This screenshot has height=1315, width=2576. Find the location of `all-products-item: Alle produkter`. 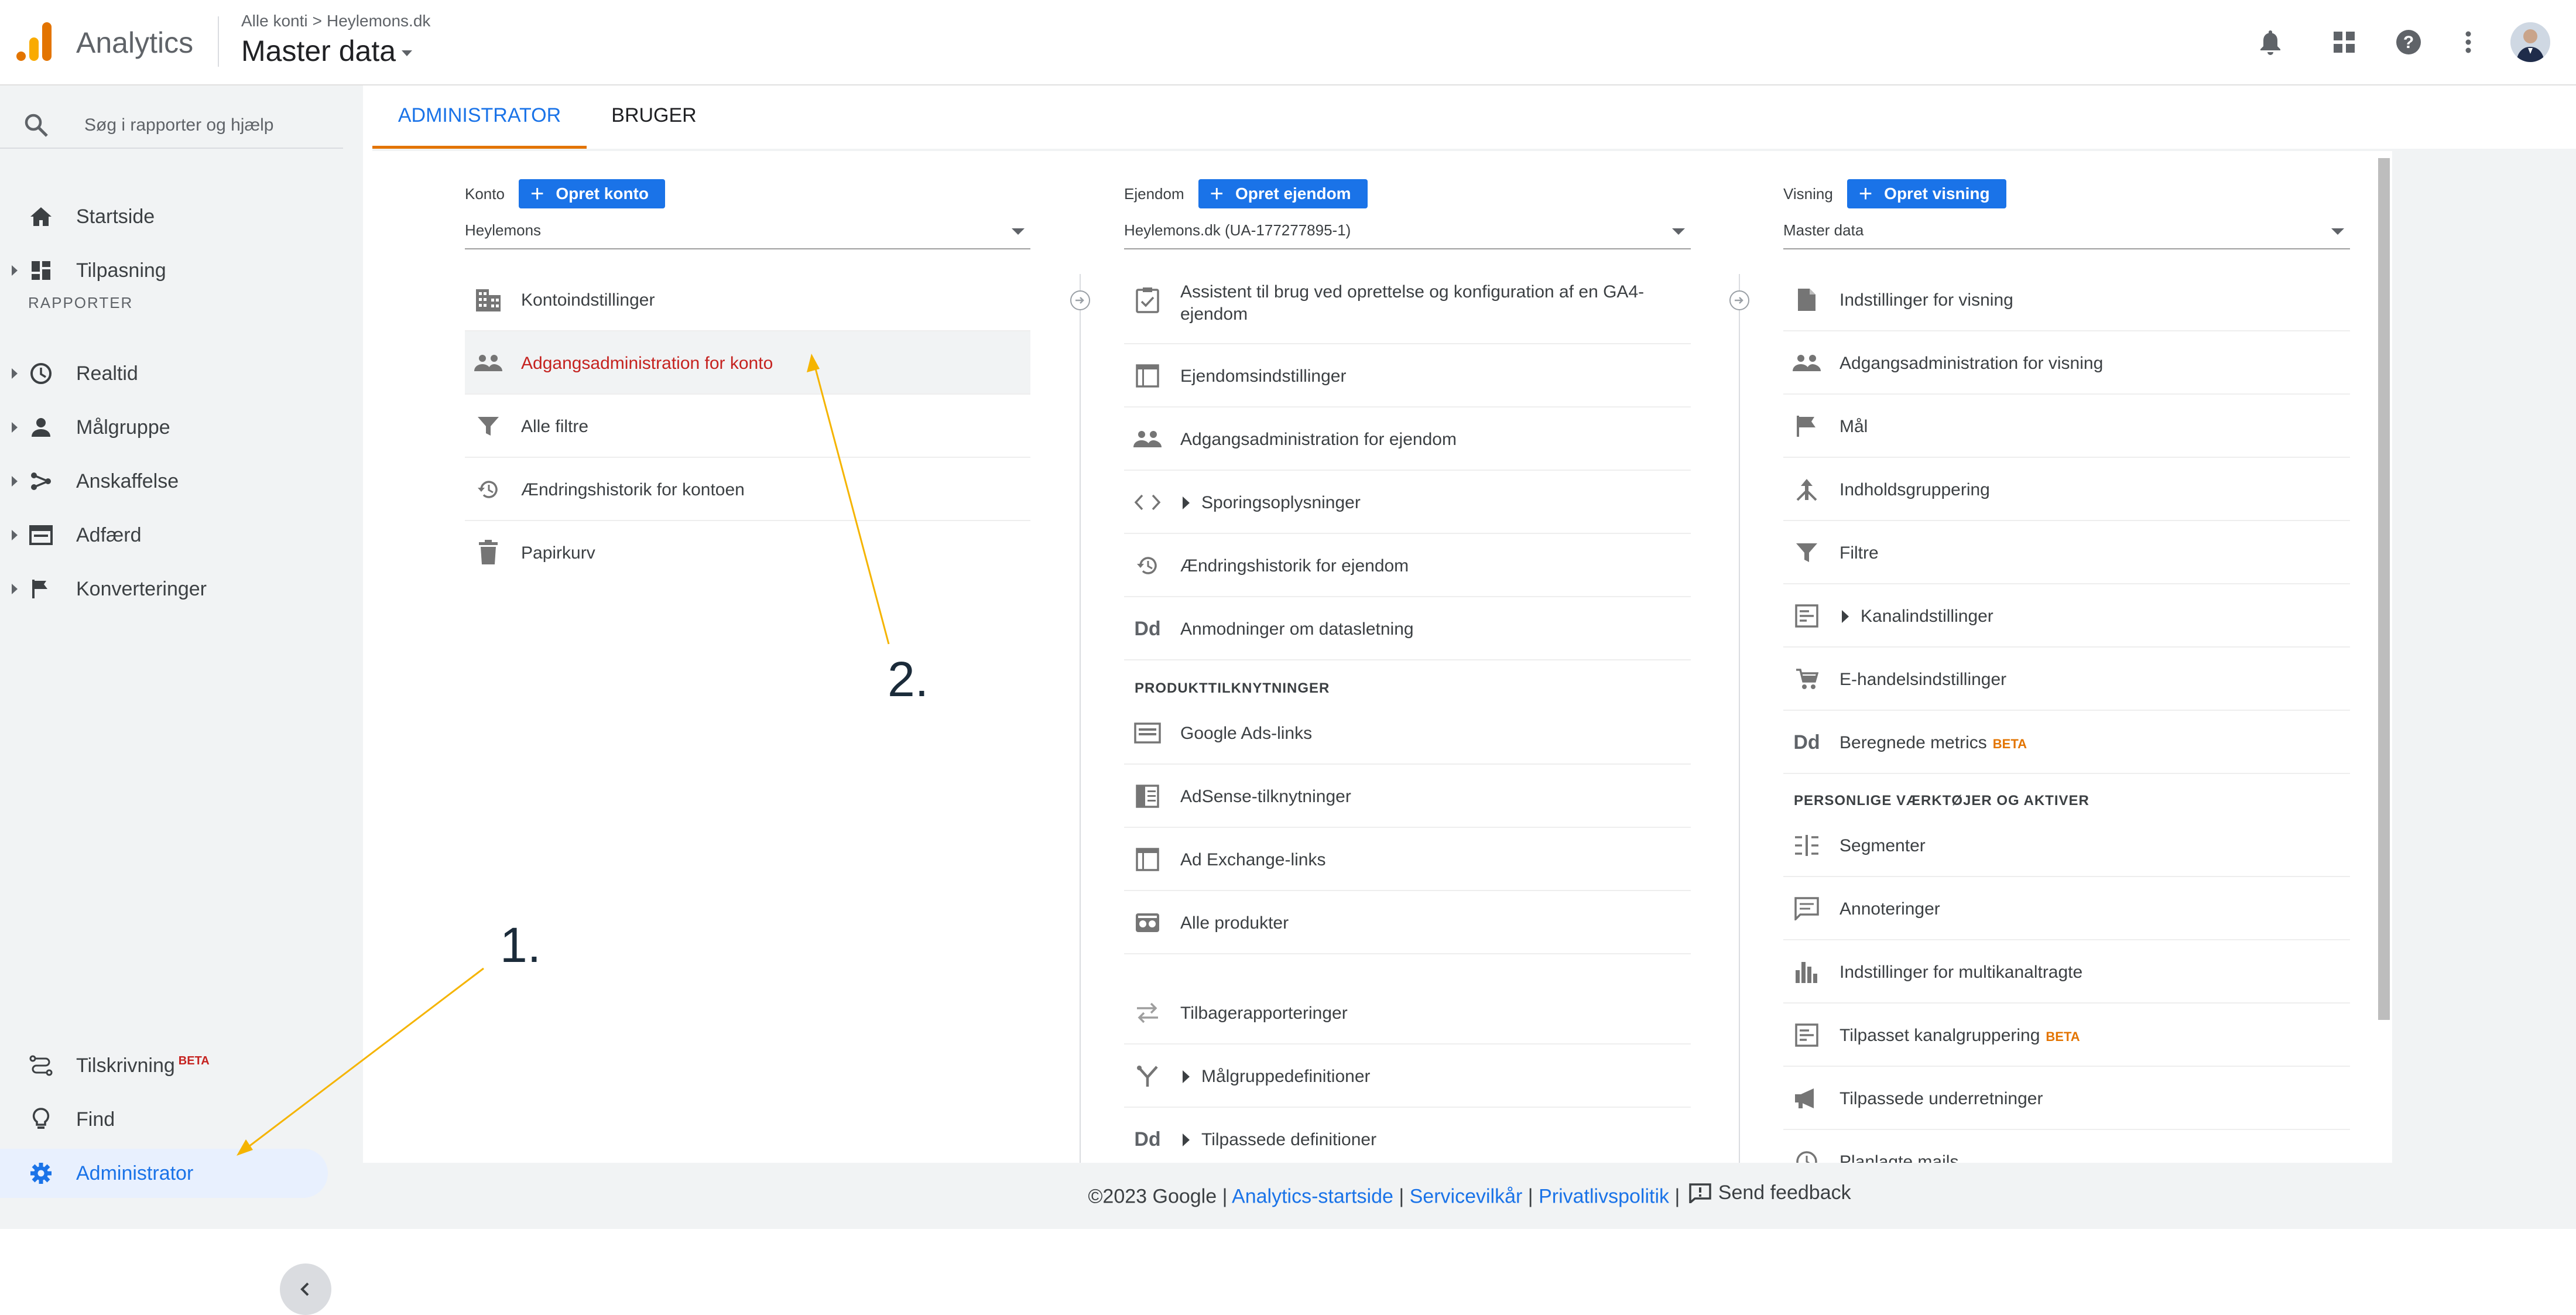

all-products-item: Alle produkter is located at coordinates (1407, 922).